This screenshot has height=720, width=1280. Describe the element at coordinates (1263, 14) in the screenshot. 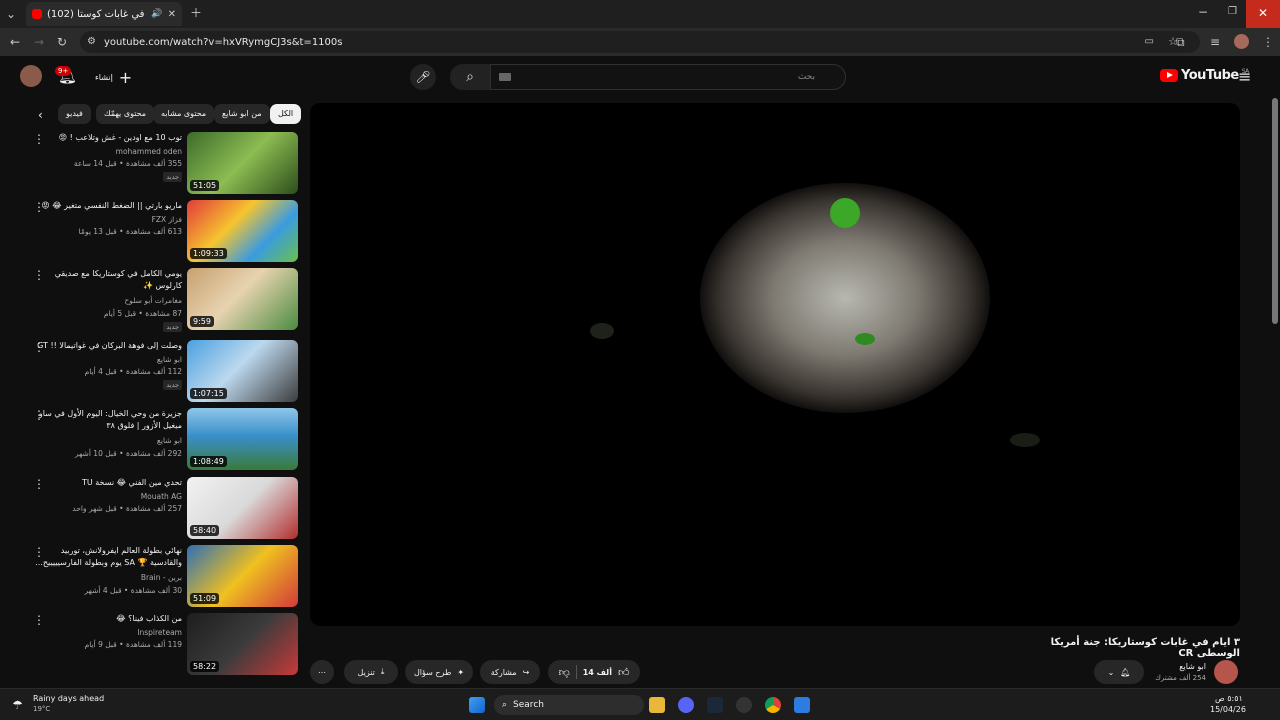

I see `close-window-button: ✕` at that location.